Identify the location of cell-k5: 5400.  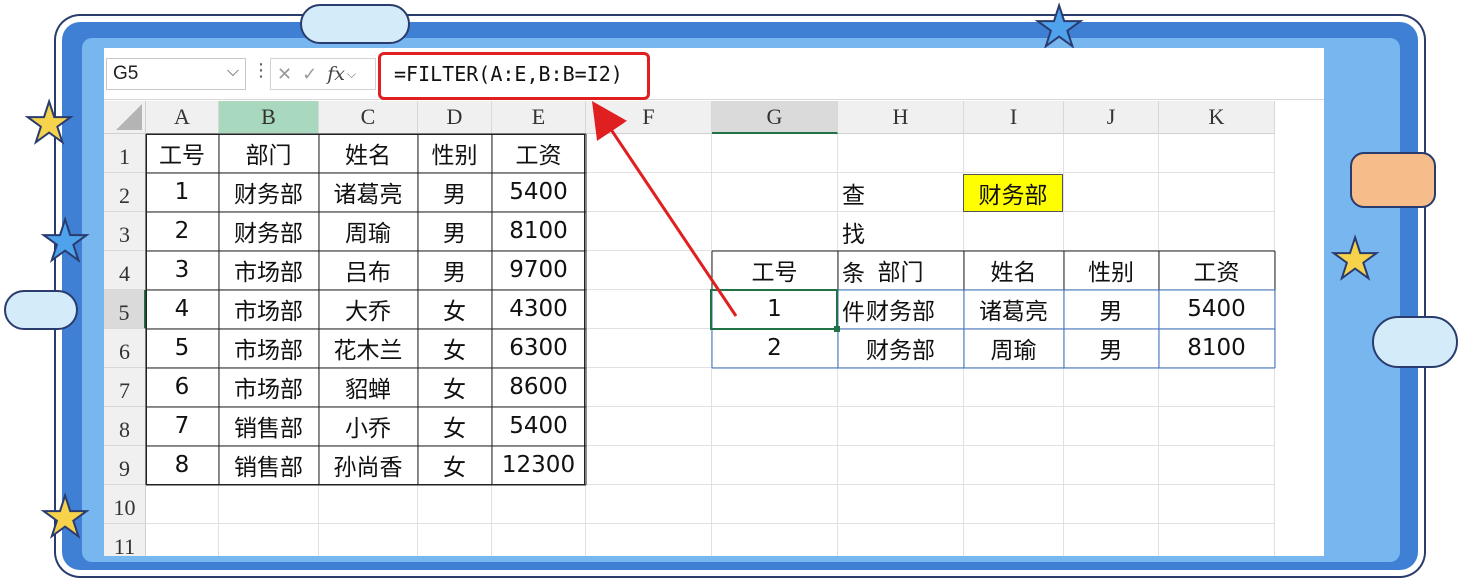
(1217, 309).